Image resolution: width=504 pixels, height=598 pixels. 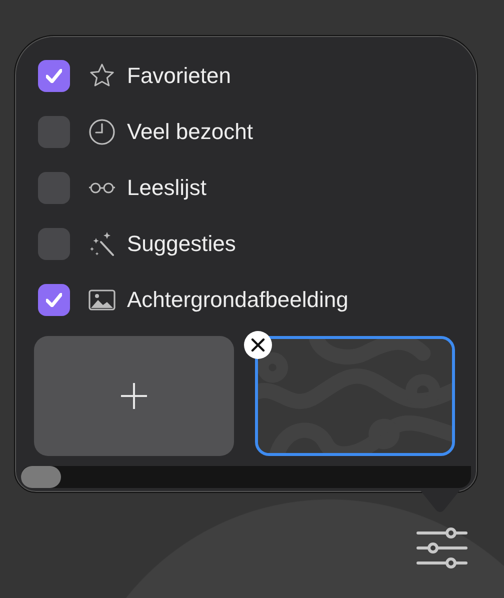 I want to click on option-label: Veel bezocht, so click(x=190, y=132).